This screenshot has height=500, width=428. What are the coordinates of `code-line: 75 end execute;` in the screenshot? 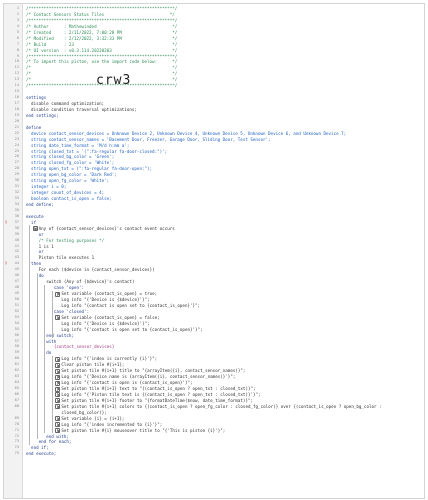 It's located at (214, 454).